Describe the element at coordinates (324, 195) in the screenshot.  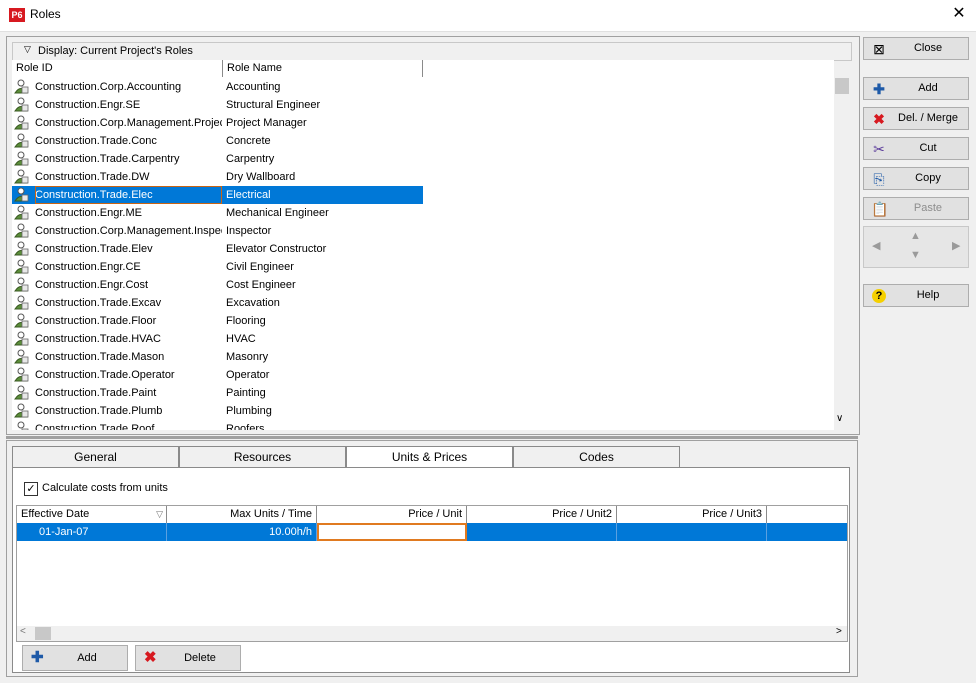
I see `role-name-cell: Electrical` at that location.